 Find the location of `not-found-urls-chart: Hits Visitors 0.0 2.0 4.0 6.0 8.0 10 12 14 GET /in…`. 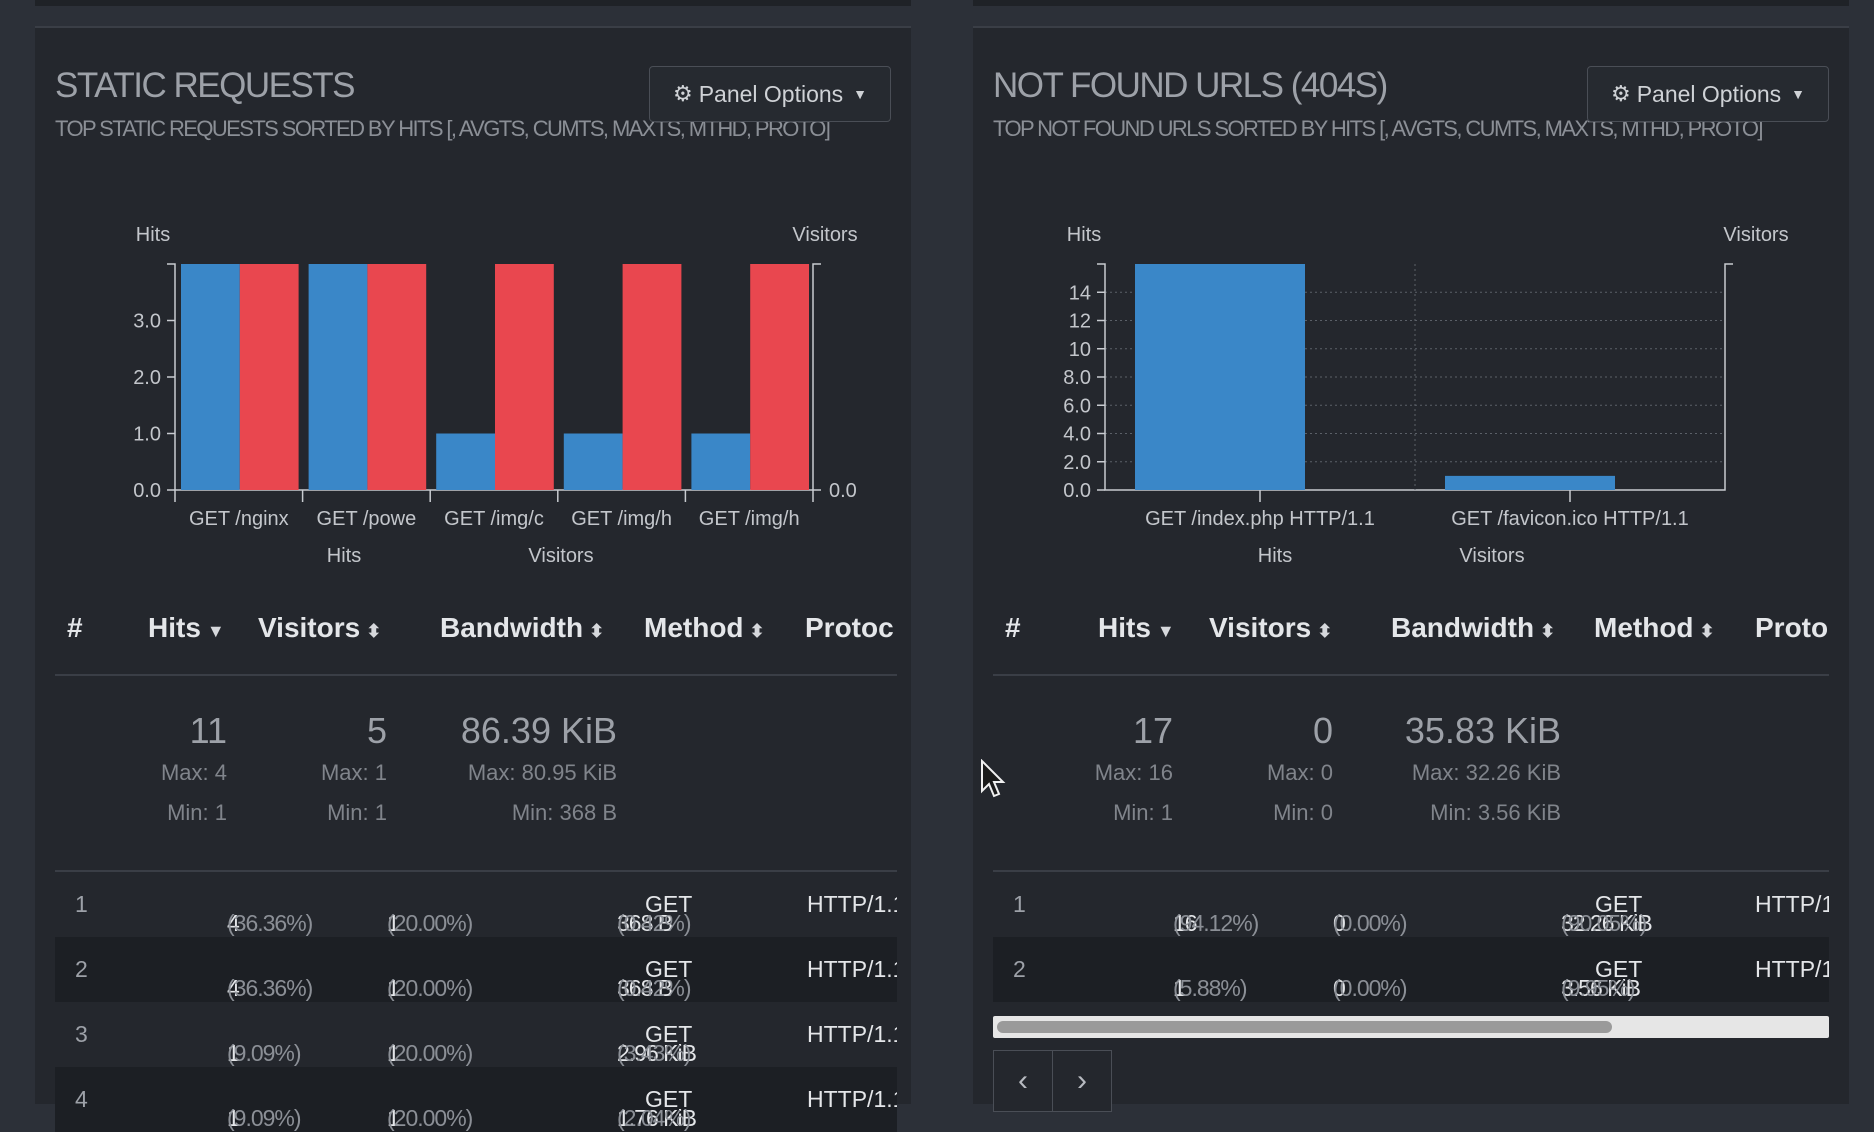

not-found-urls-chart: Hits Visitors 0.0 2.0 4.0 6.0 8.0 10 12 14 GET /in… is located at coordinates (1425, 395).